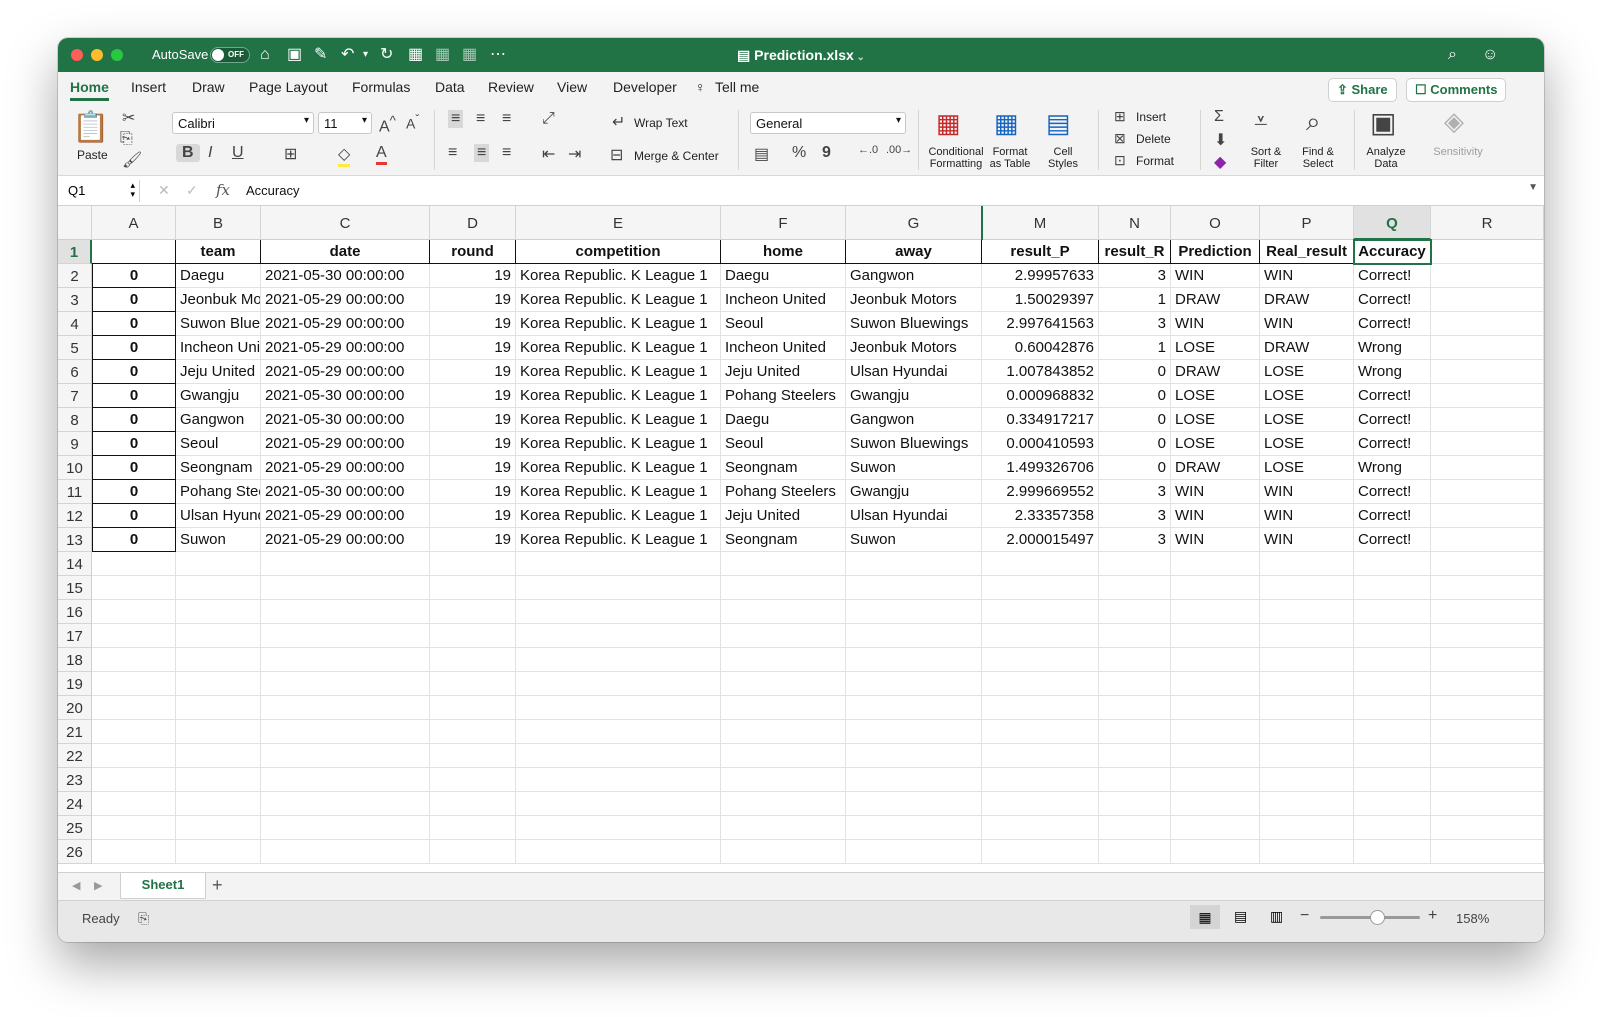  I want to click on format-painter-icon: 🖌, so click(132, 160).